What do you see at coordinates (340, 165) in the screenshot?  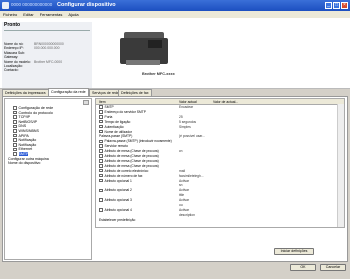 I see `grid-scrollbar` at bounding box center [340, 165].